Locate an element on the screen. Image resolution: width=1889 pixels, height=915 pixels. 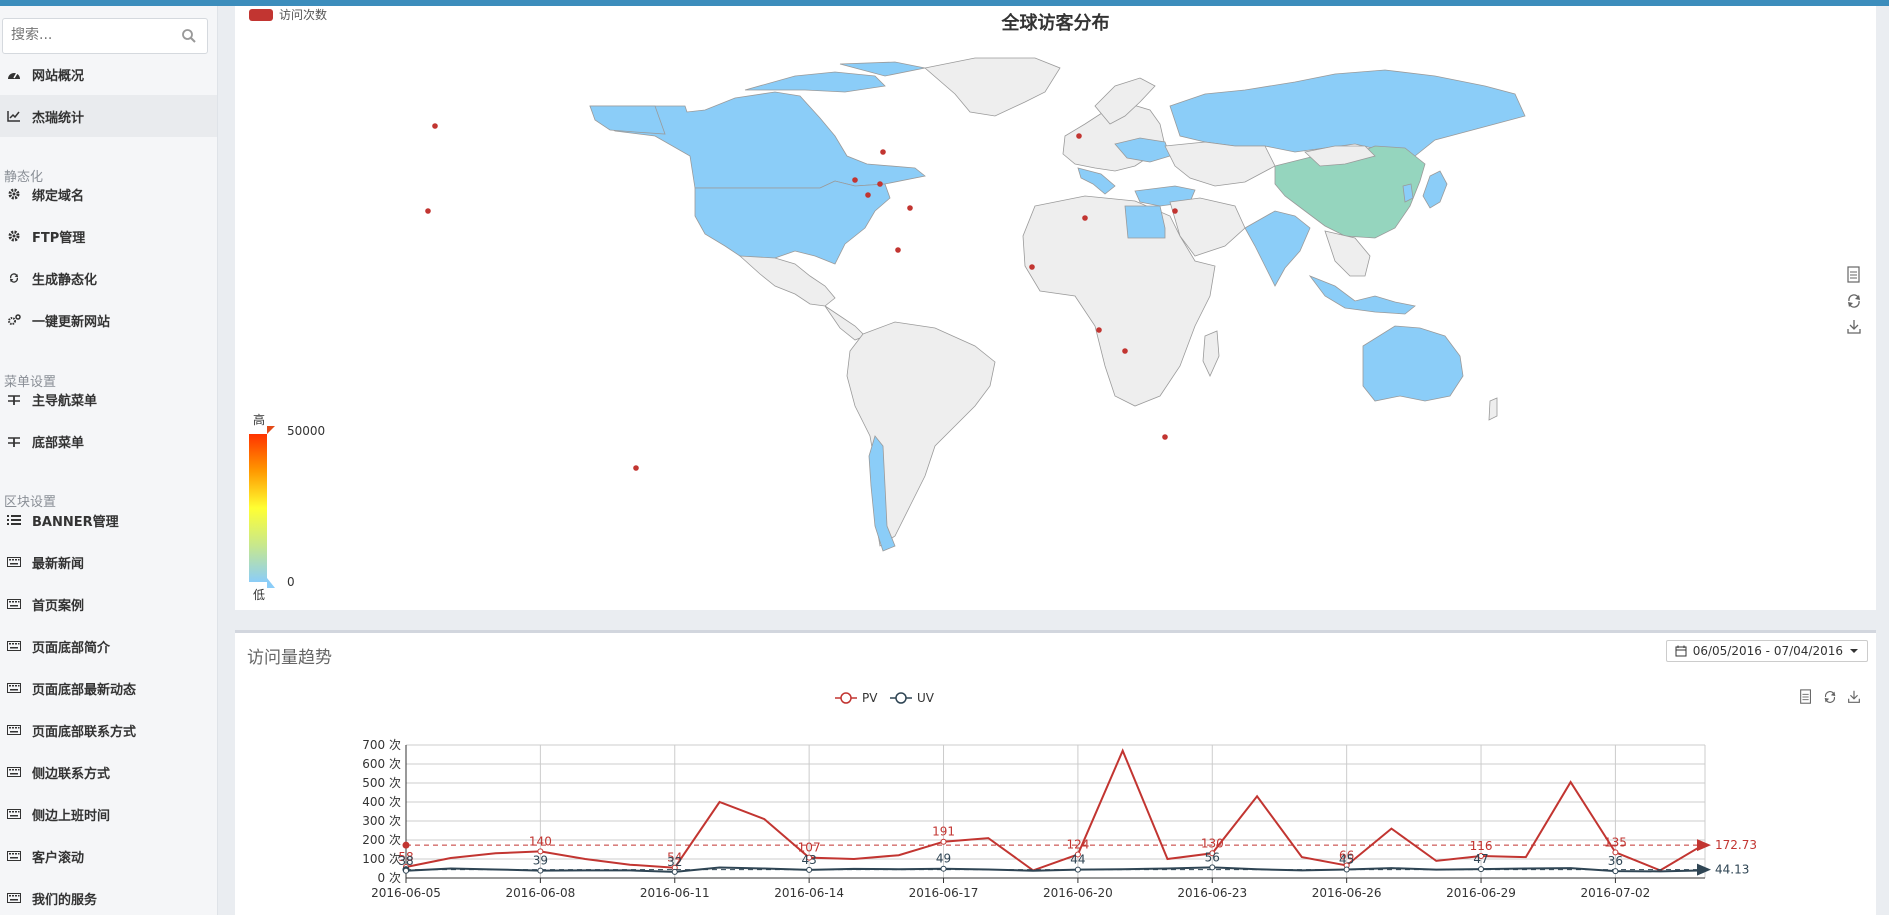
region-egypt is located at coordinates (1145, 222).